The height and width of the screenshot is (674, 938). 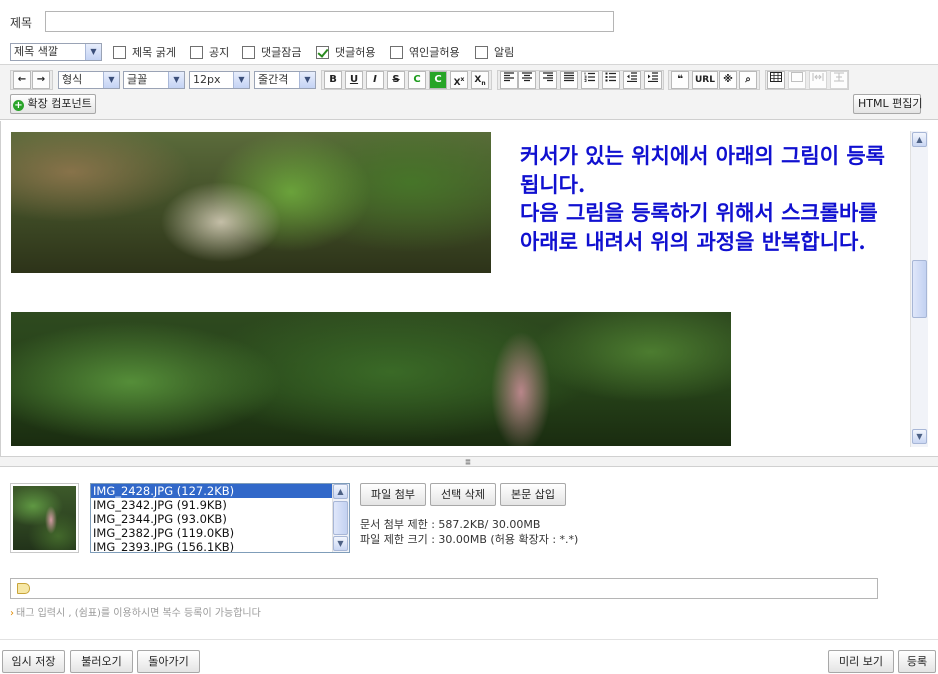 I want to click on strikethrough-button: S, so click(x=396, y=80).